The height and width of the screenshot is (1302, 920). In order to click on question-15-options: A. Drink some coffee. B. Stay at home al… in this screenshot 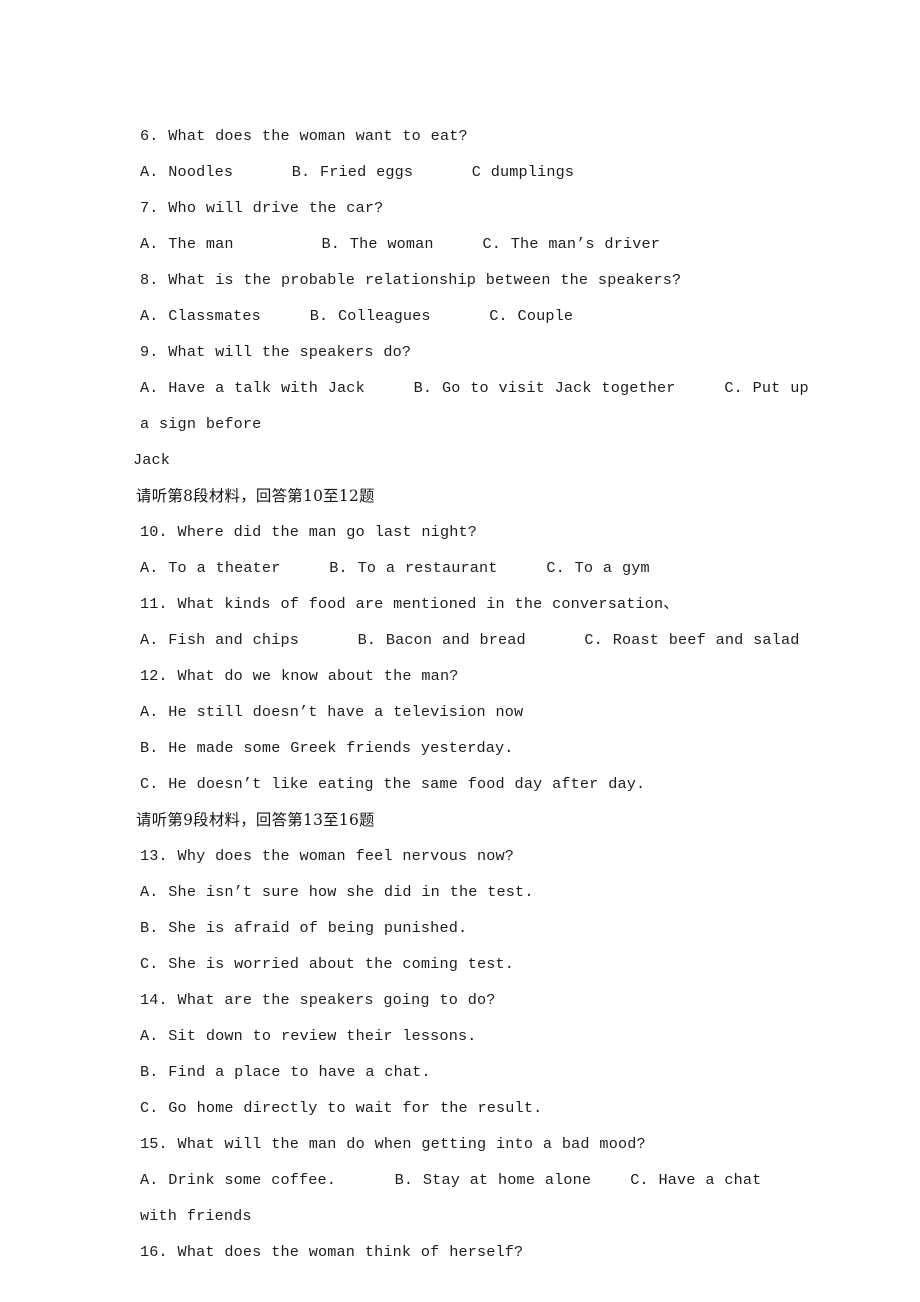, I will do `click(456, 1198)`.